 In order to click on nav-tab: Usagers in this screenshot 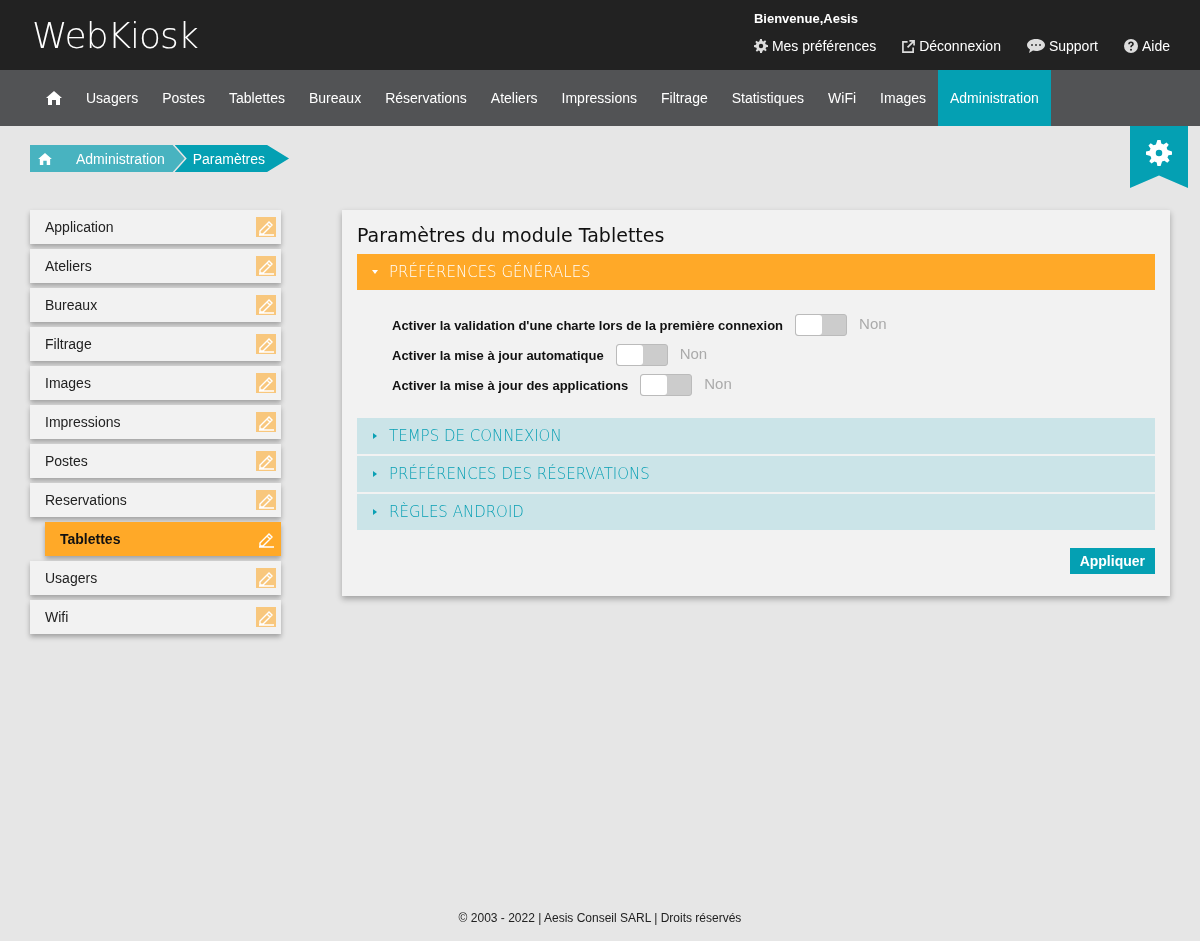, I will do `click(112, 98)`.